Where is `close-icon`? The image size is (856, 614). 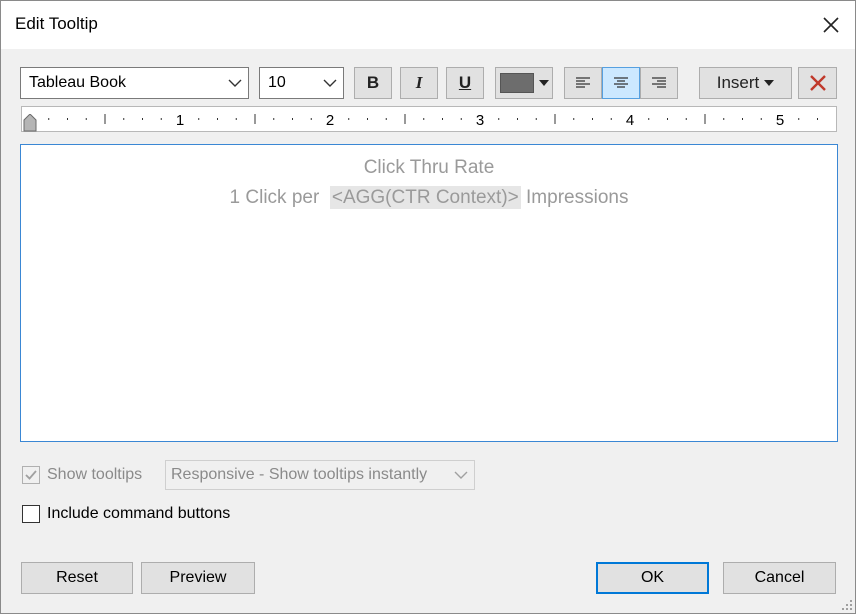
close-icon is located at coordinates (831, 25).